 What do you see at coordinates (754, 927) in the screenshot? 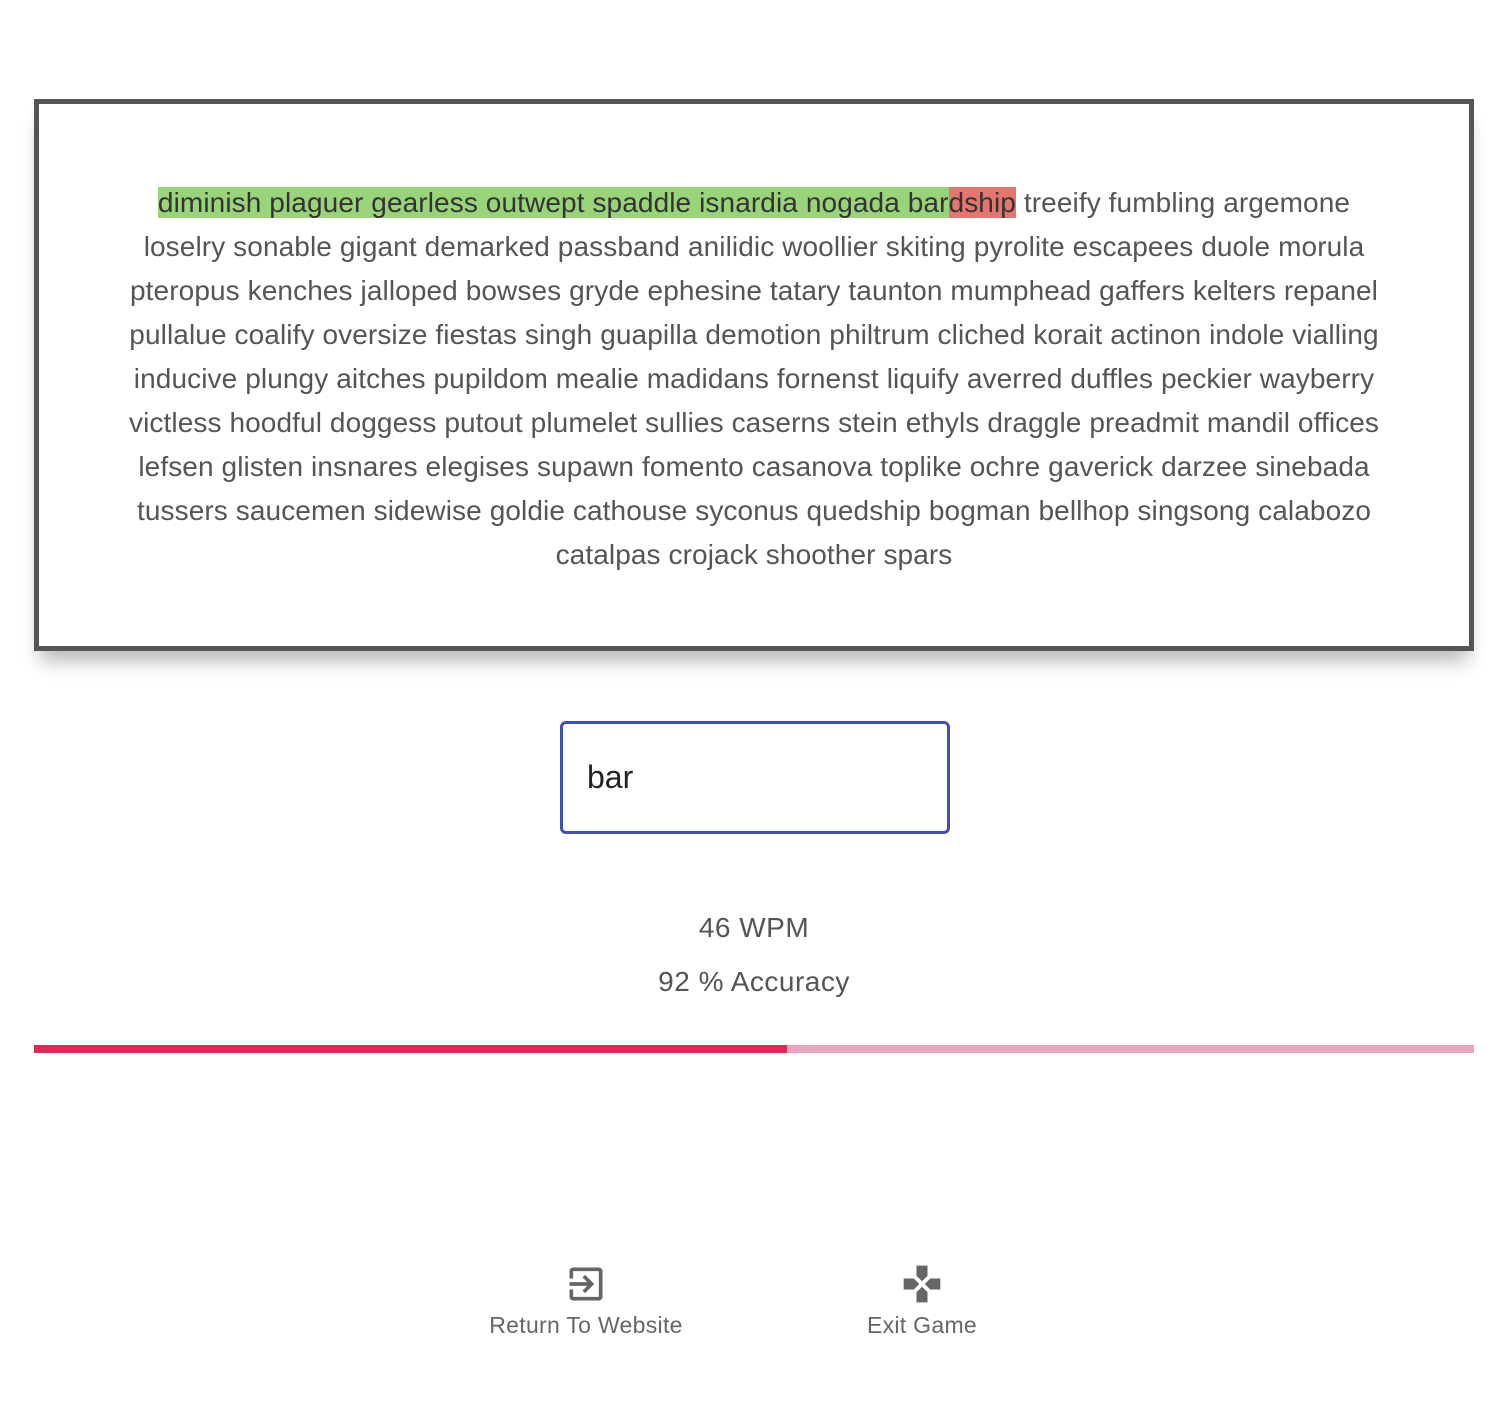
I see `wpm-stat: 46 WPM` at bounding box center [754, 927].